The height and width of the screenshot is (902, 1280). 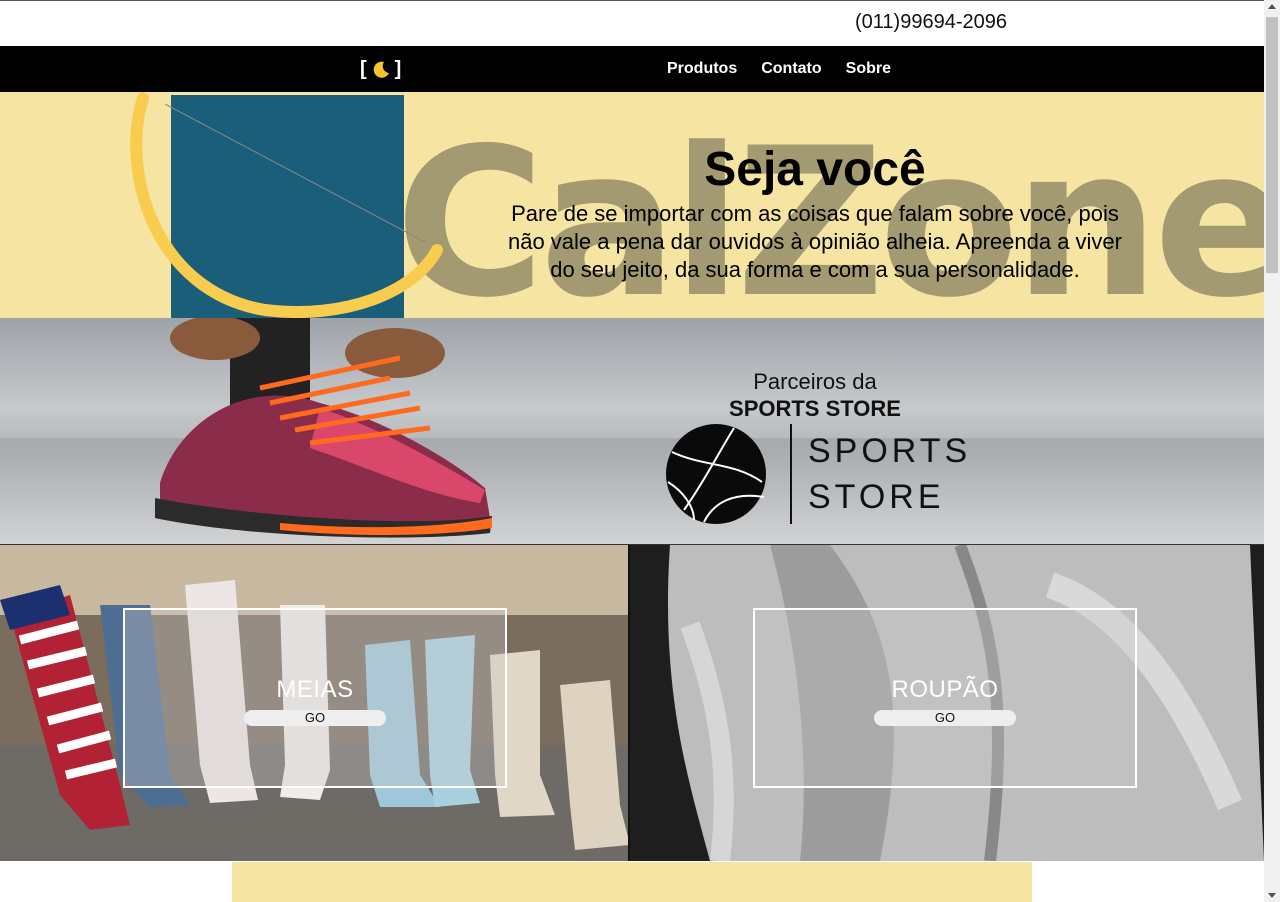 I want to click on theme-toggle-button: [ ], so click(x=380, y=69).